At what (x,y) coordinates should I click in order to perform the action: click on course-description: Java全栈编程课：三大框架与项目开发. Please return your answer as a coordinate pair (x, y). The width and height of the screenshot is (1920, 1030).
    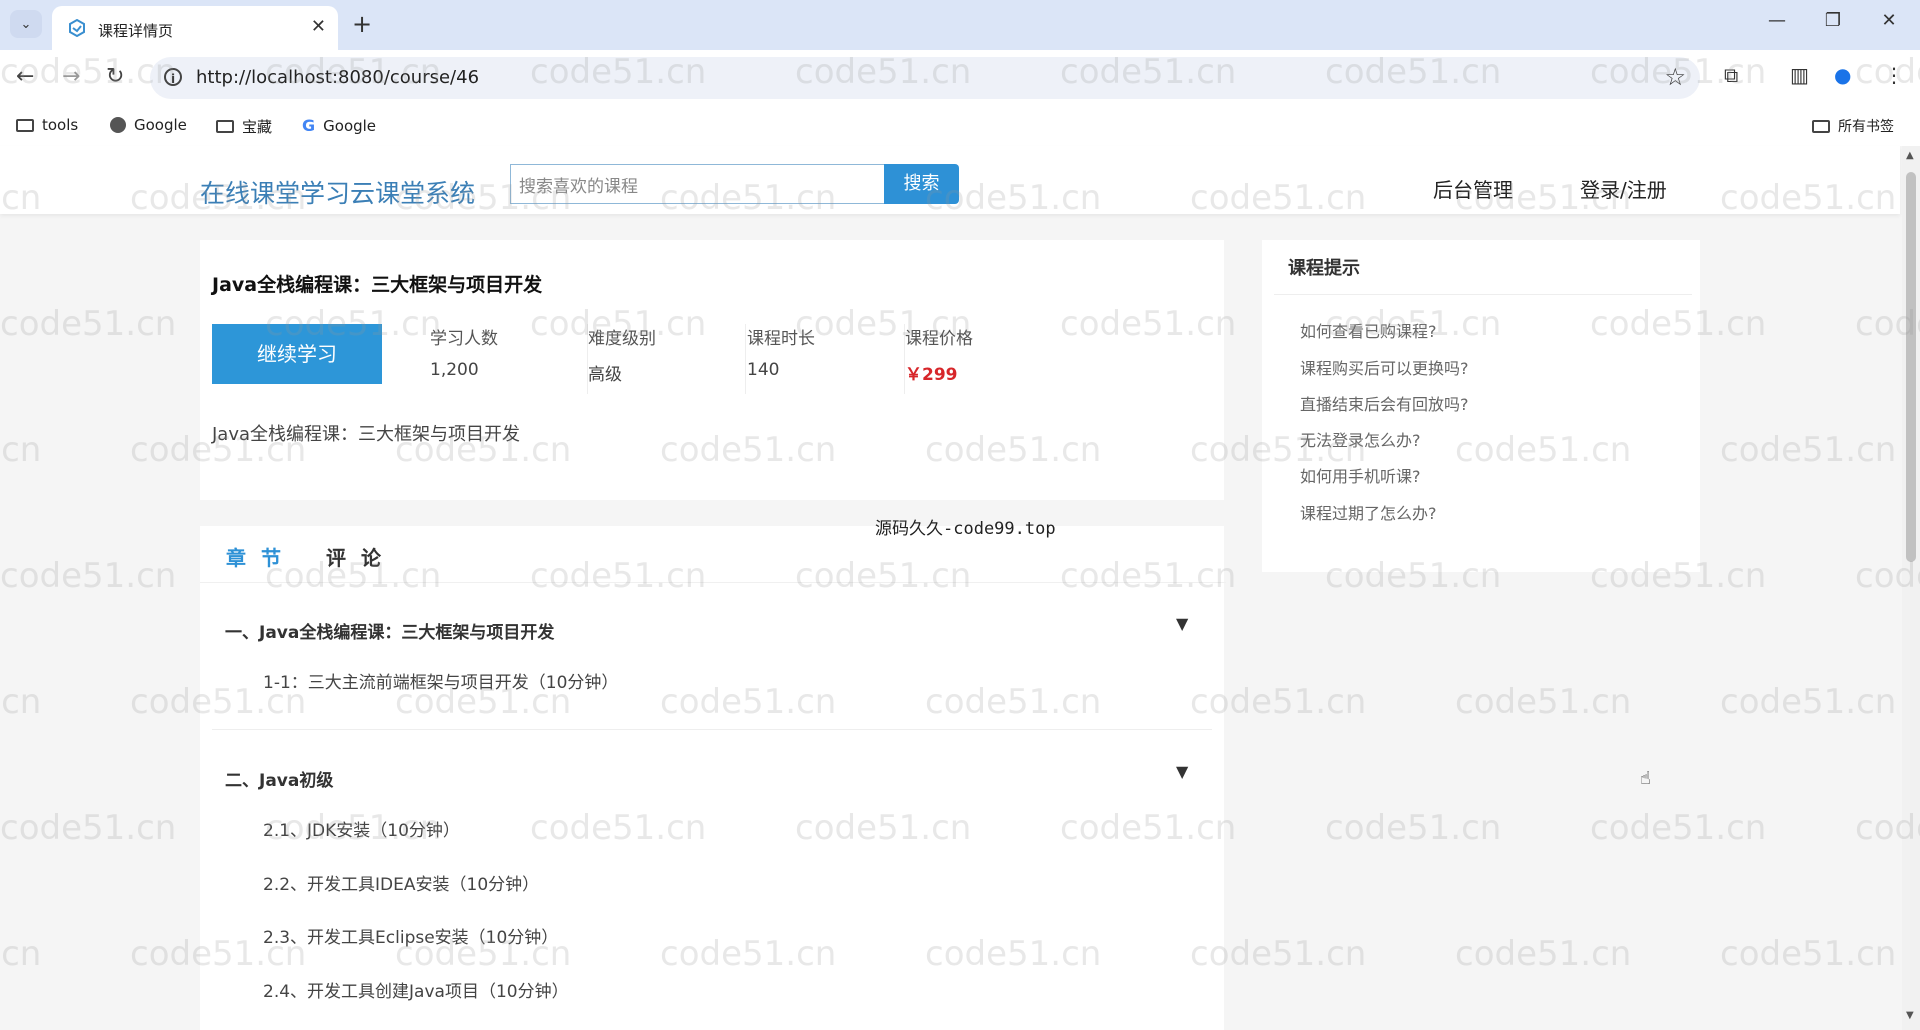
    Looking at the image, I should click on (366, 434).